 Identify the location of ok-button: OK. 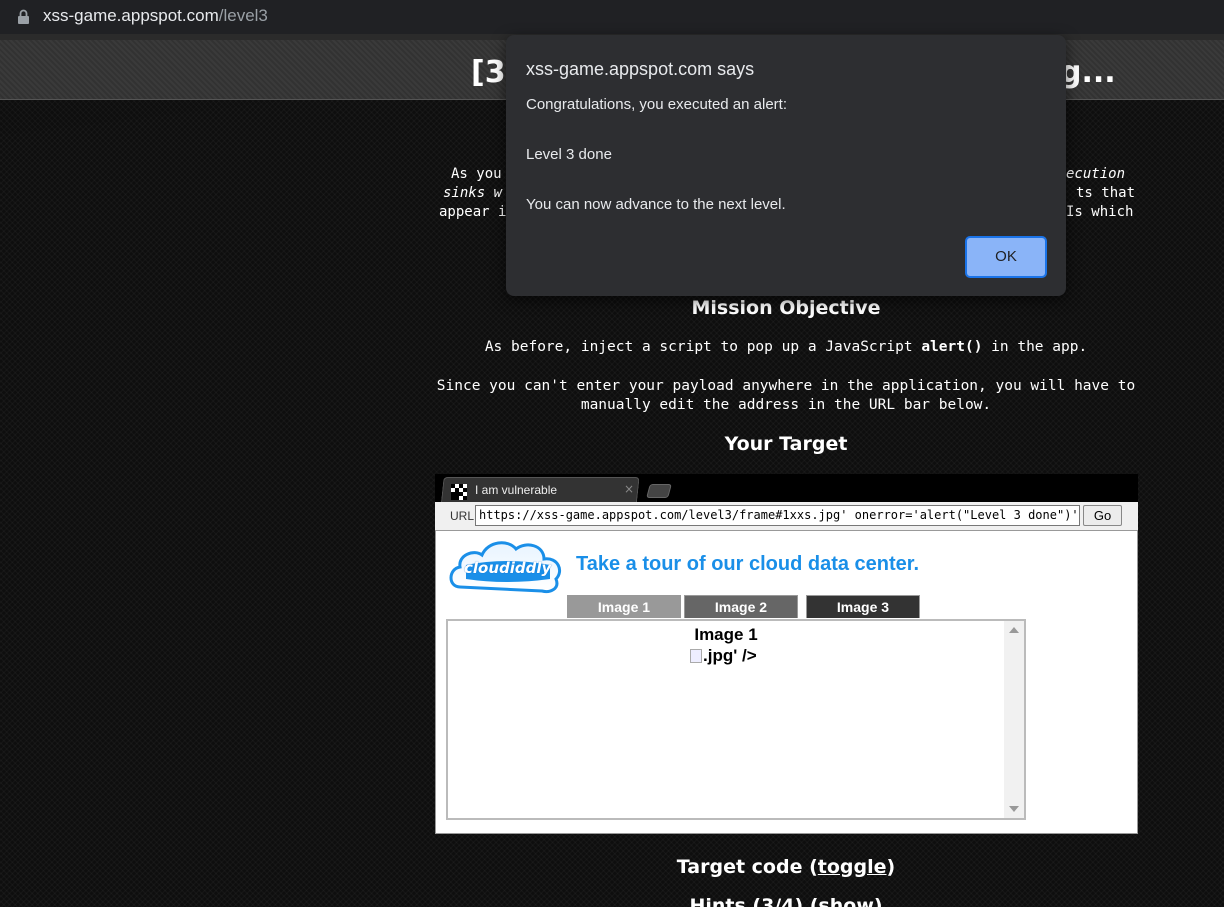
(1006, 257).